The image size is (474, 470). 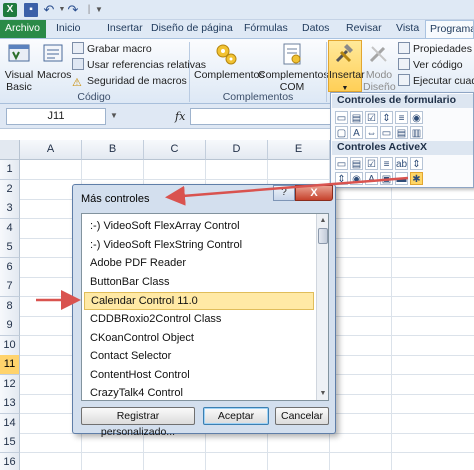 What do you see at coordinates (356, 163) in the screenshot?
I see `activex-combo-icon: ▤` at bounding box center [356, 163].